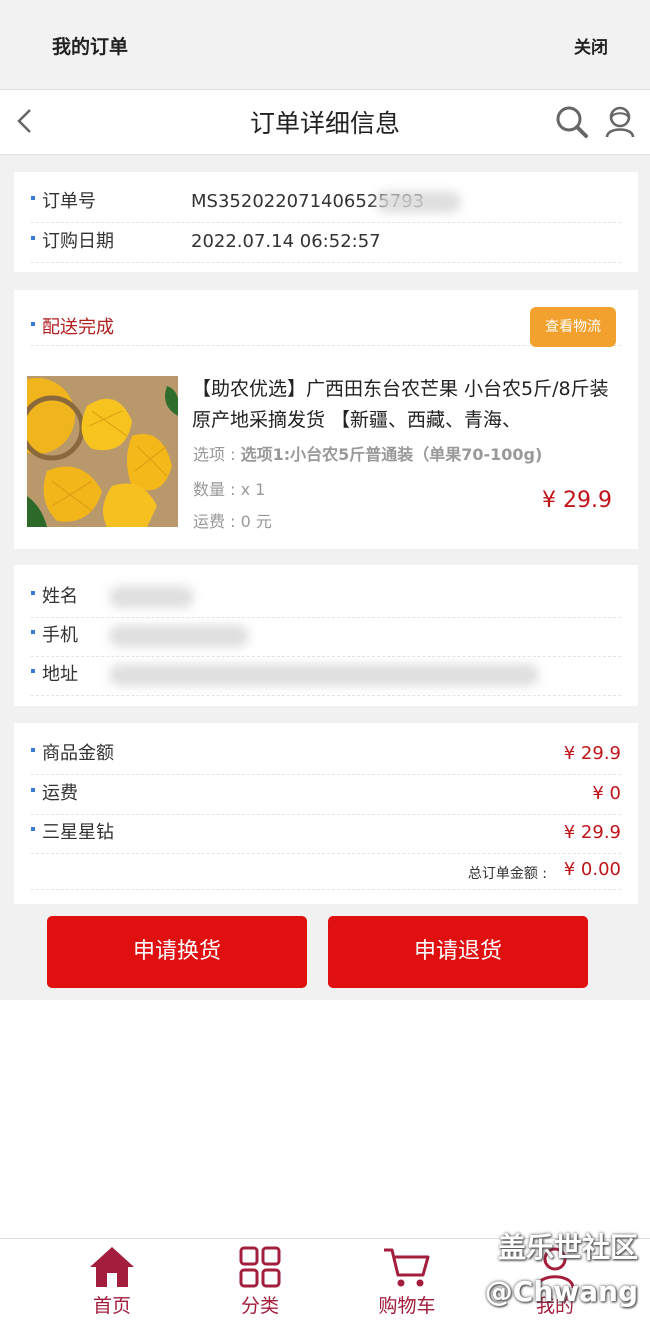  What do you see at coordinates (78, 327) in the screenshot?
I see `delivery-status: 配送完成` at bounding box center [78, 327].